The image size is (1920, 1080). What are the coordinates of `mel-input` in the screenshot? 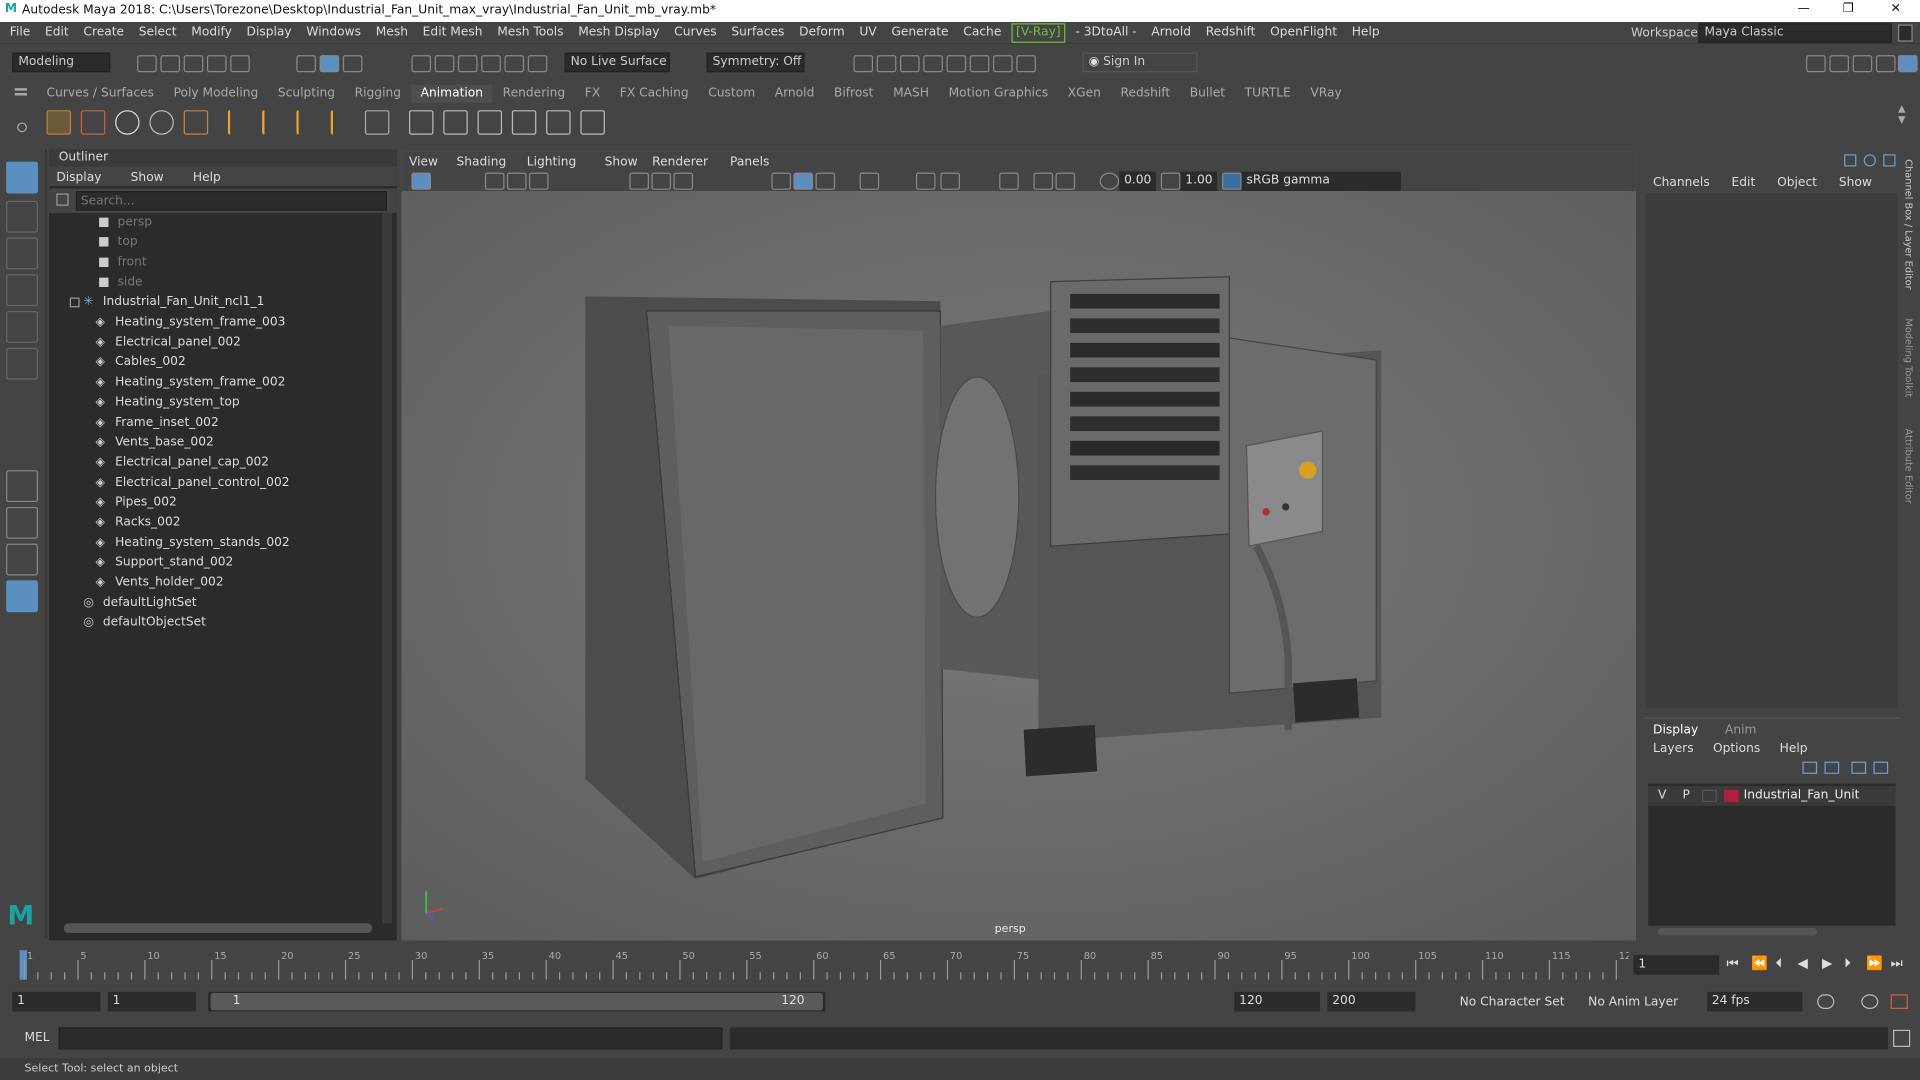 It's located at (390, 1038).